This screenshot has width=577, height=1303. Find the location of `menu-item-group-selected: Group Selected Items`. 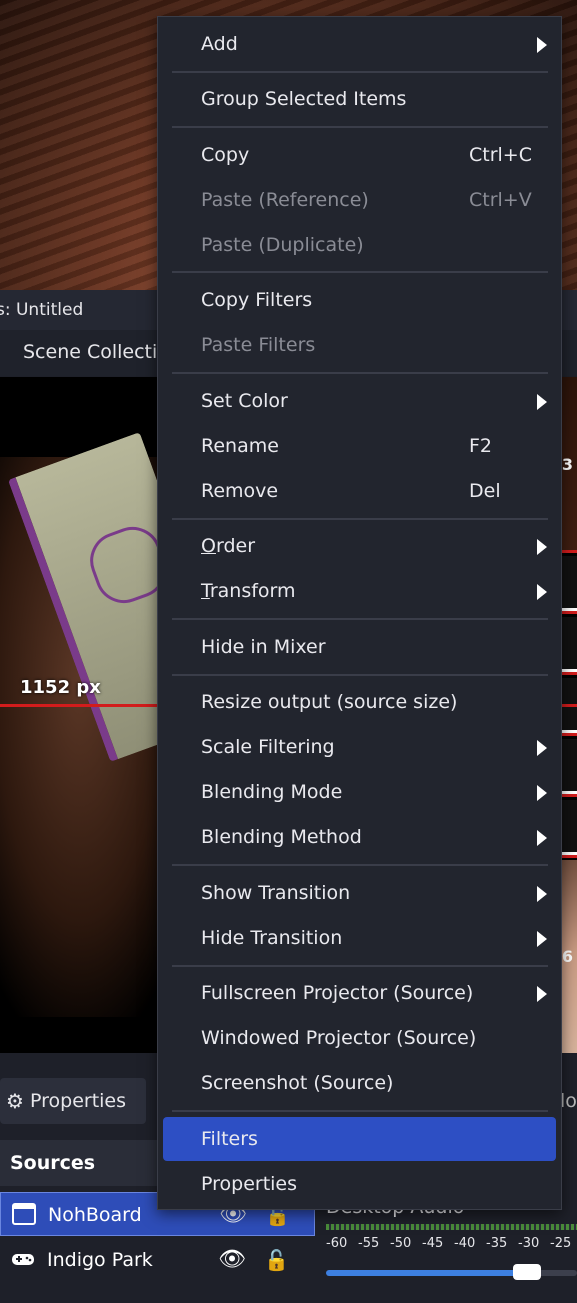

menu-item-group-selected: Group Selected Items is located at coordinates (359, 99).